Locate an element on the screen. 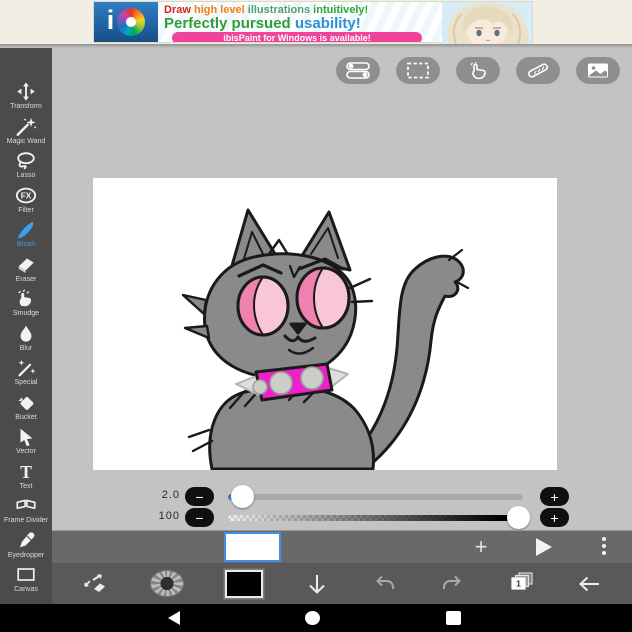 The image size is (632, 632). brush-size-slider-thumb is located at coordinates (242, 496).